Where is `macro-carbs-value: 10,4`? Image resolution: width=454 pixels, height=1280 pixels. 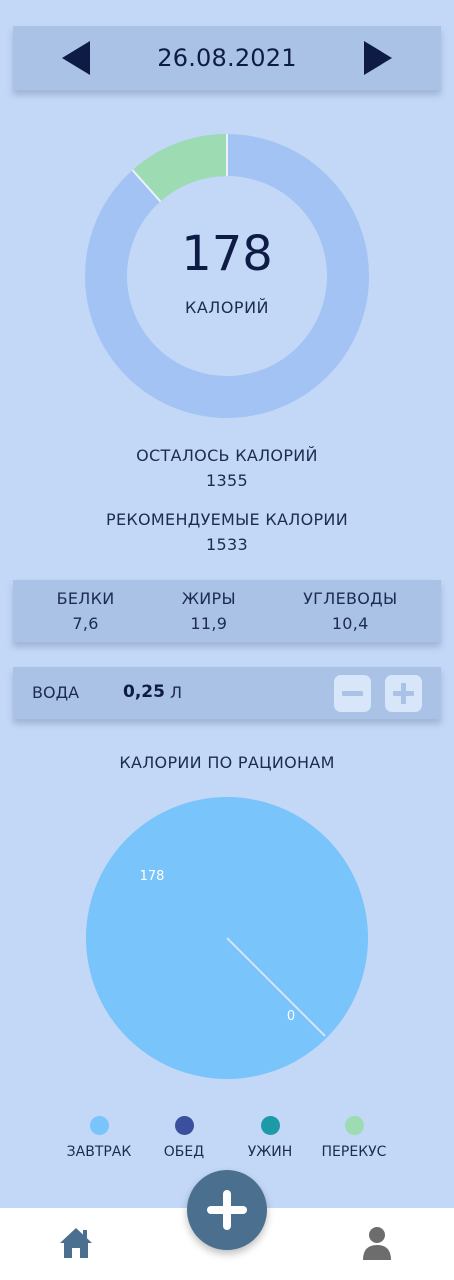 macro-carbs-value: 10,4 is located at coordinates (350, 623).